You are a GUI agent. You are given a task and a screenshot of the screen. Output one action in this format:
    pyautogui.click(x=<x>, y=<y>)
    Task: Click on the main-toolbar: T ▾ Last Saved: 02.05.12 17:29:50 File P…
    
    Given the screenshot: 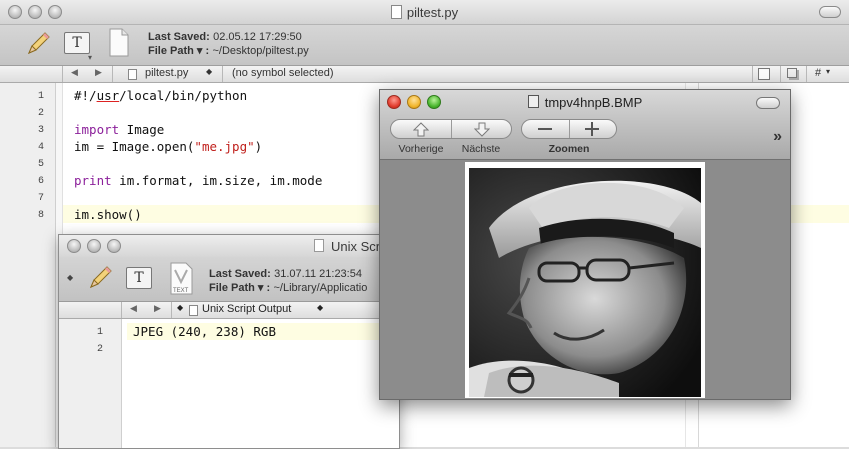 What is the action you would take?
    pyautogui.click(x=424, y=45)
    